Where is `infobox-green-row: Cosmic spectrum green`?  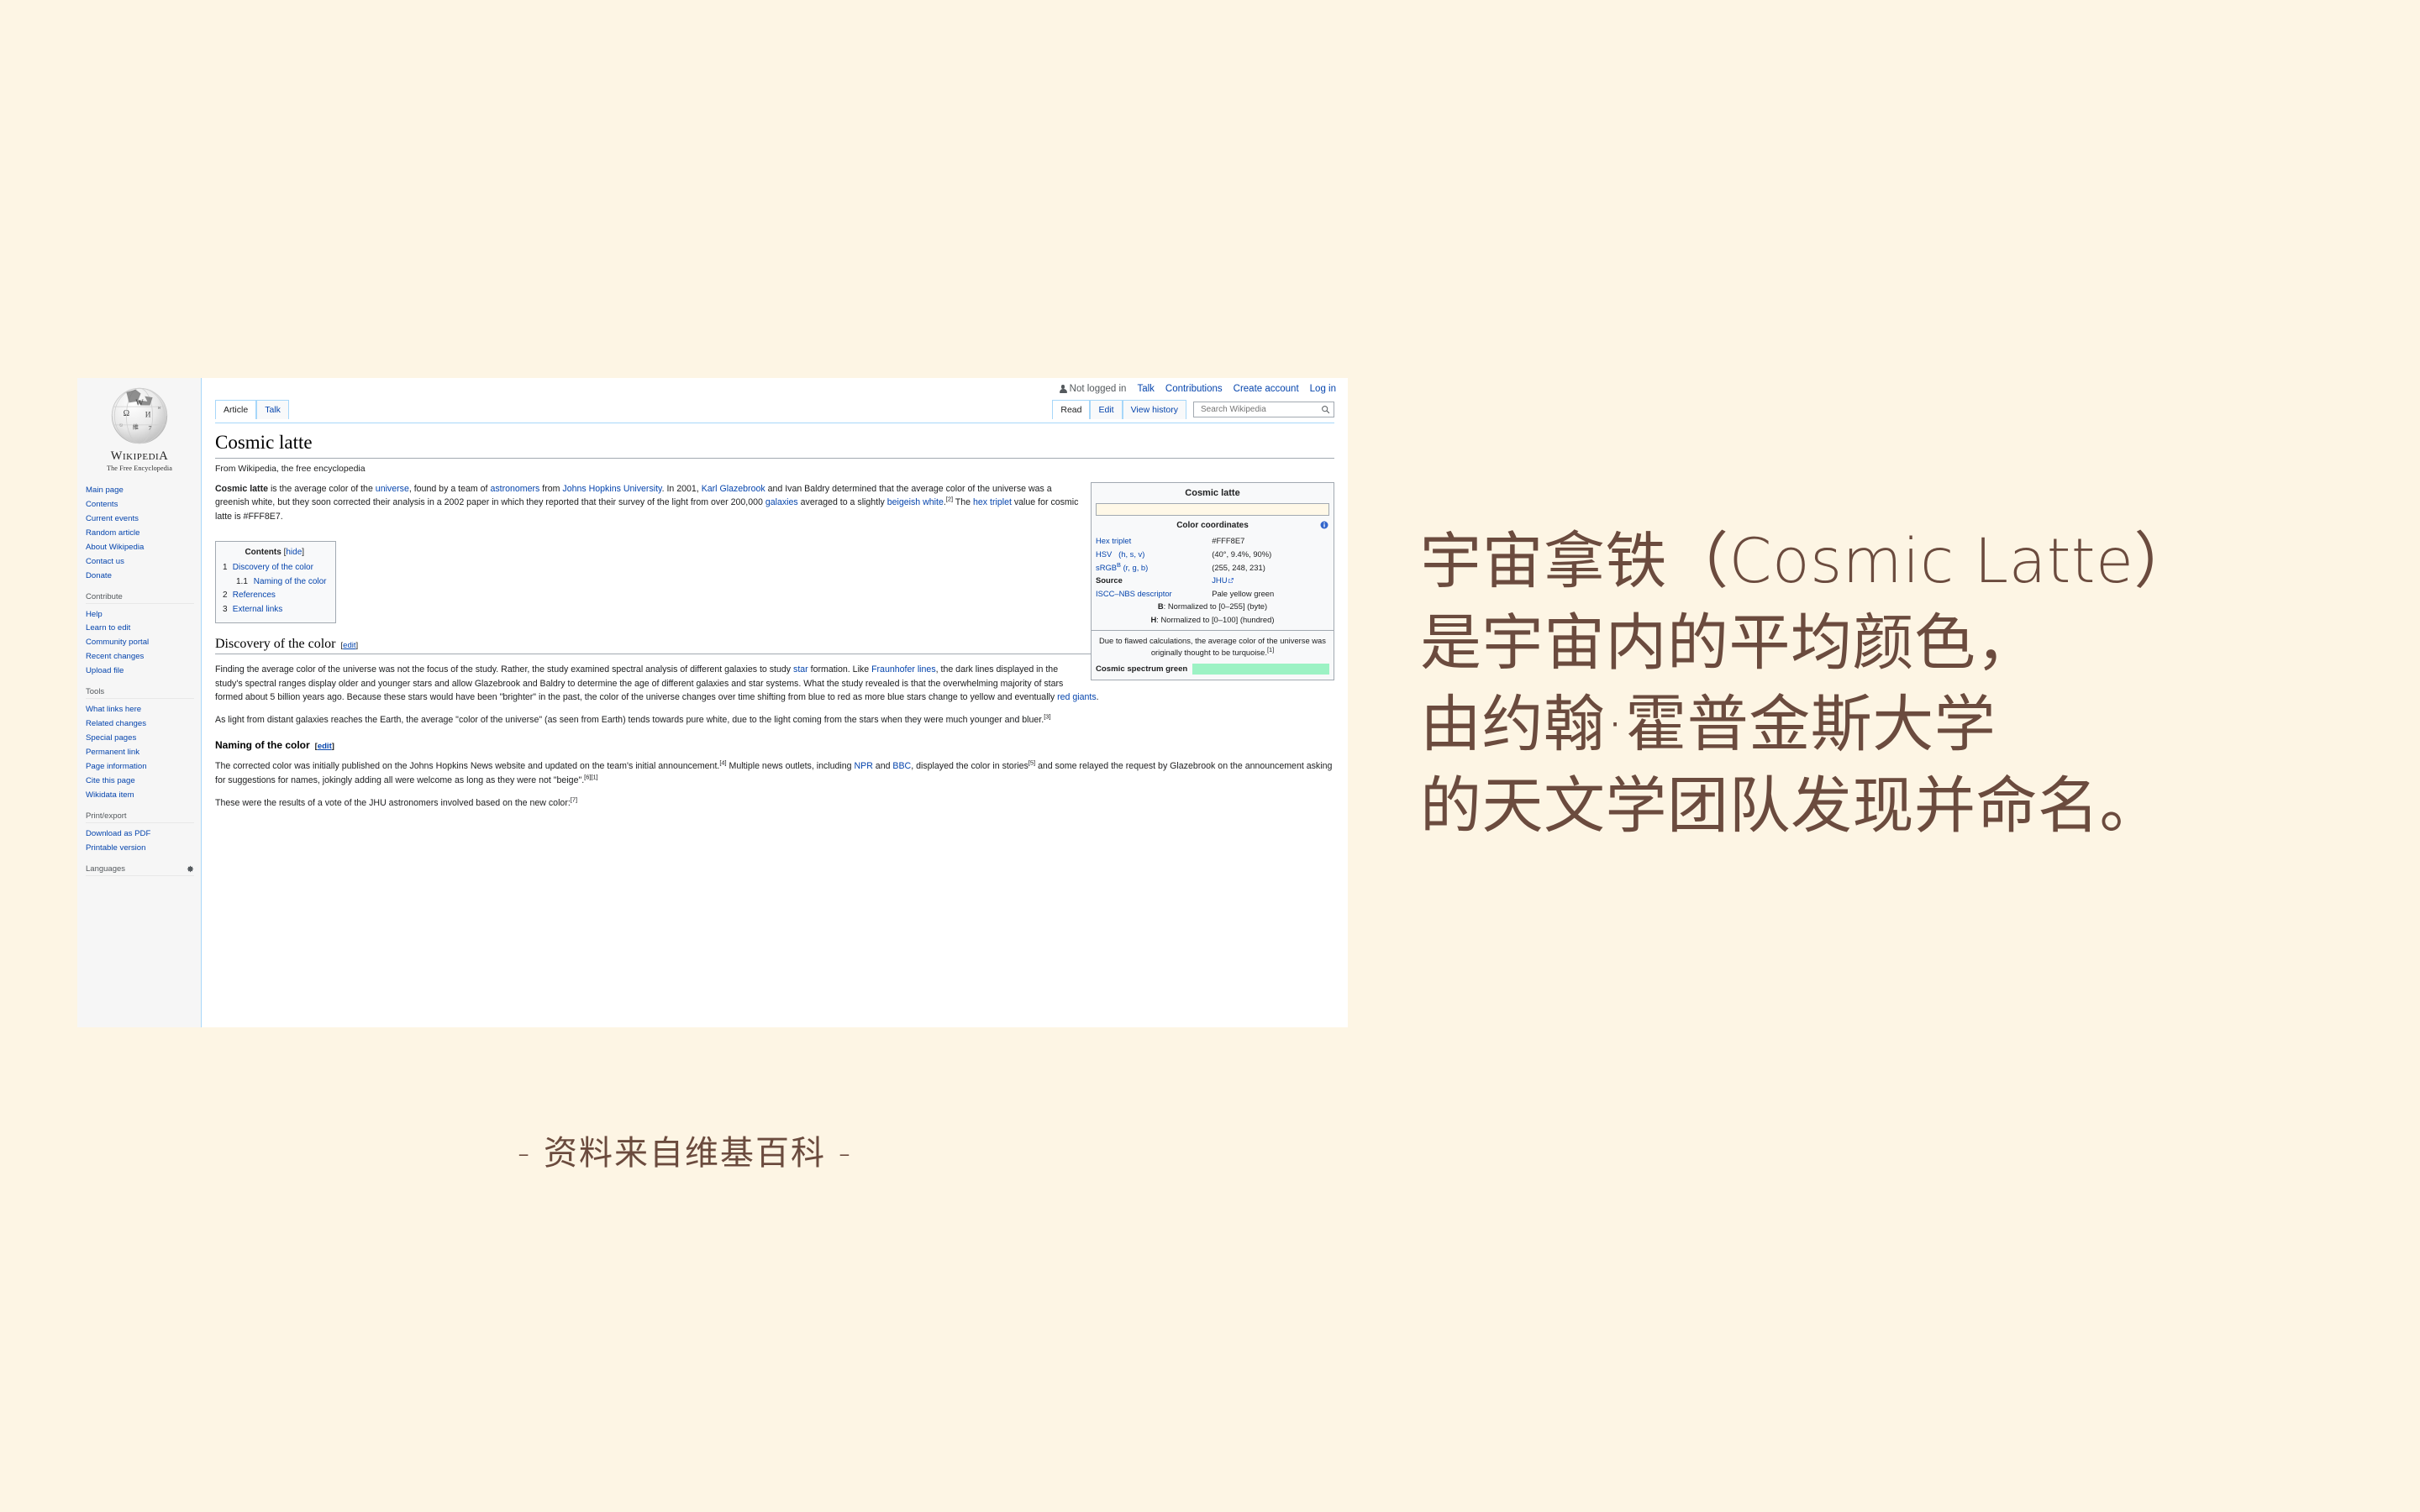
infobox-green-row: Cosmic spectrum green is located at coordinates (1213, 671).